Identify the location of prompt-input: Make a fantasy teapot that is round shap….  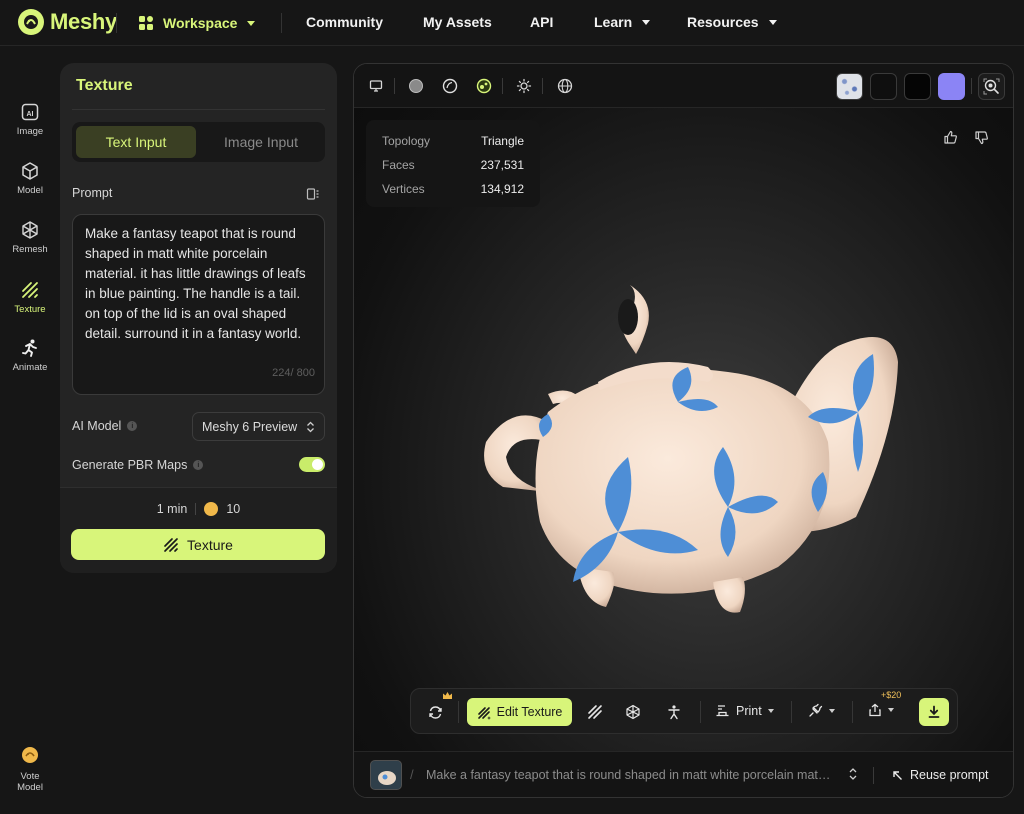
(198, 304).